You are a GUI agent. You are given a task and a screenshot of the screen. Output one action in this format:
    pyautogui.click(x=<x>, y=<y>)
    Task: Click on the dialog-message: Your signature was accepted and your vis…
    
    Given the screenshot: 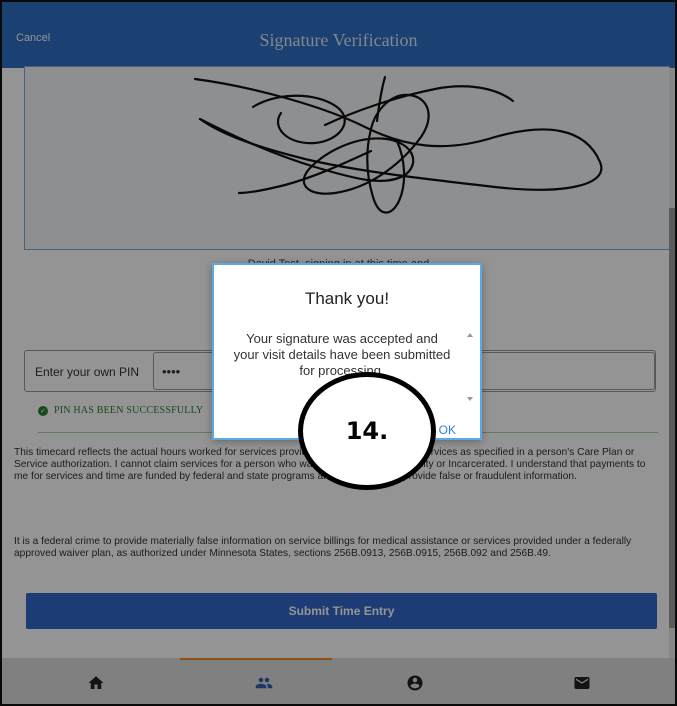 What is the action you would take?
    pyautogui.click(x=342, y=354)
    